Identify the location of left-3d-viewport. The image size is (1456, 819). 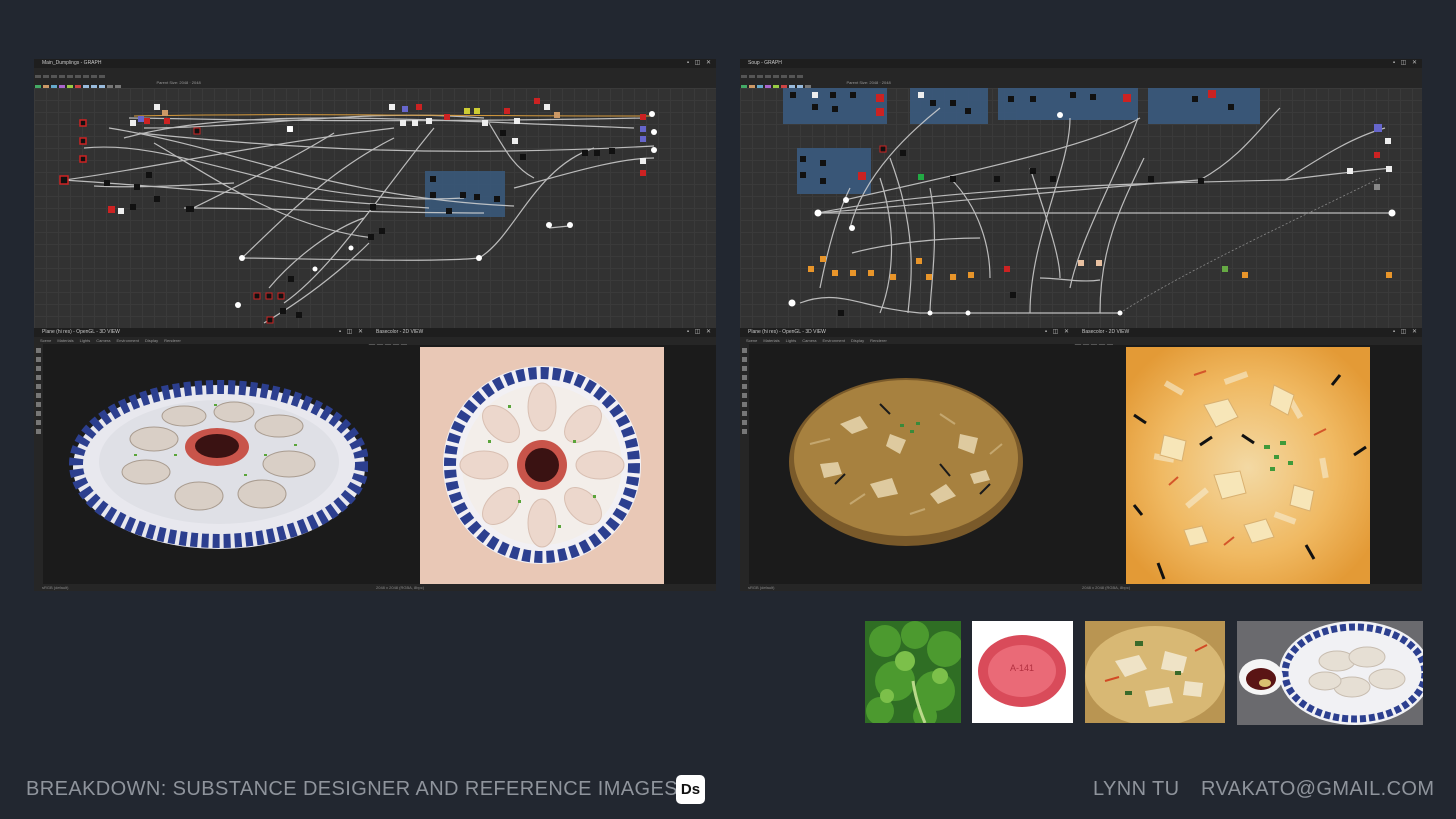
(201, 464).